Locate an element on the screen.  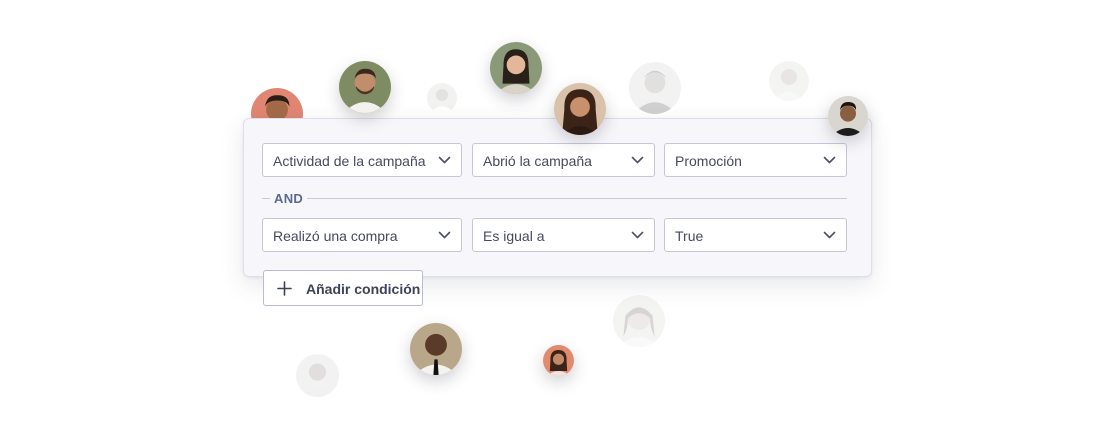
value-select: True is located at coordinates (755, 235).